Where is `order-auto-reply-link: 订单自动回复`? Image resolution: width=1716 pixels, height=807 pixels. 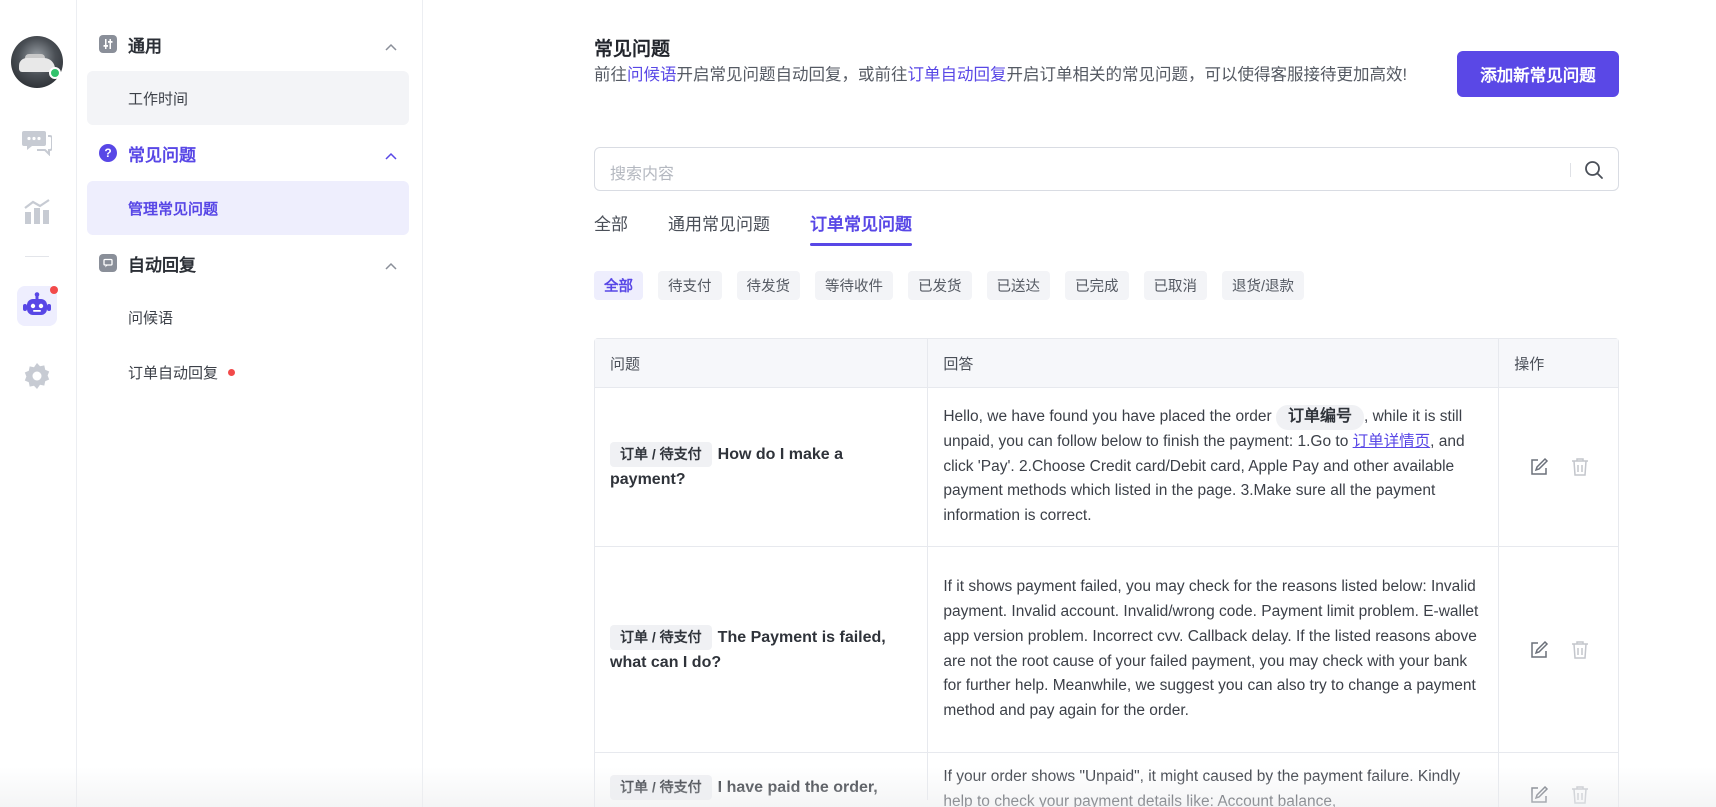
order-auto-reply-link: 订单自动回复 is located at coordinates (957, 75).